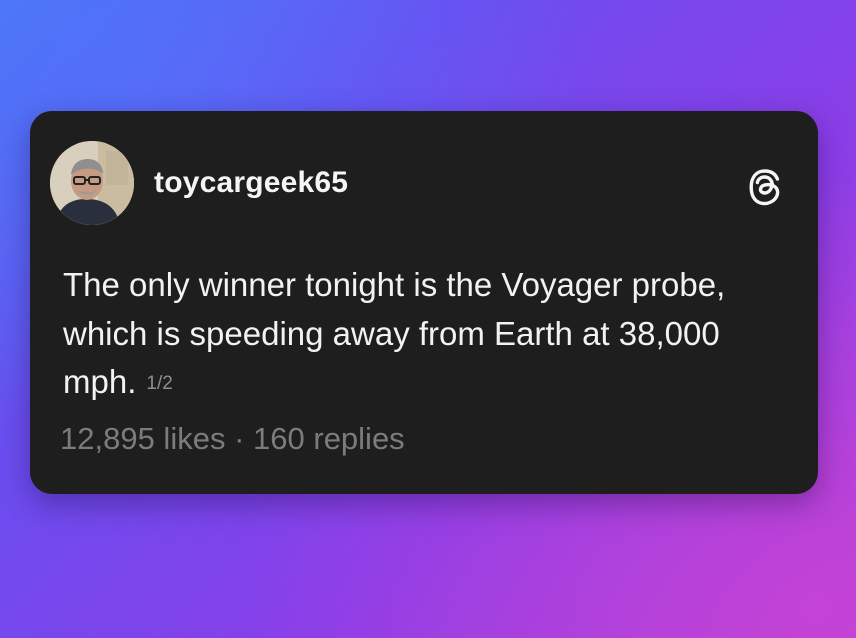 This screenshot has height=638, width=856. I want to click on post-stats: 12,895 likes · 160 replies, so click(232, 439).